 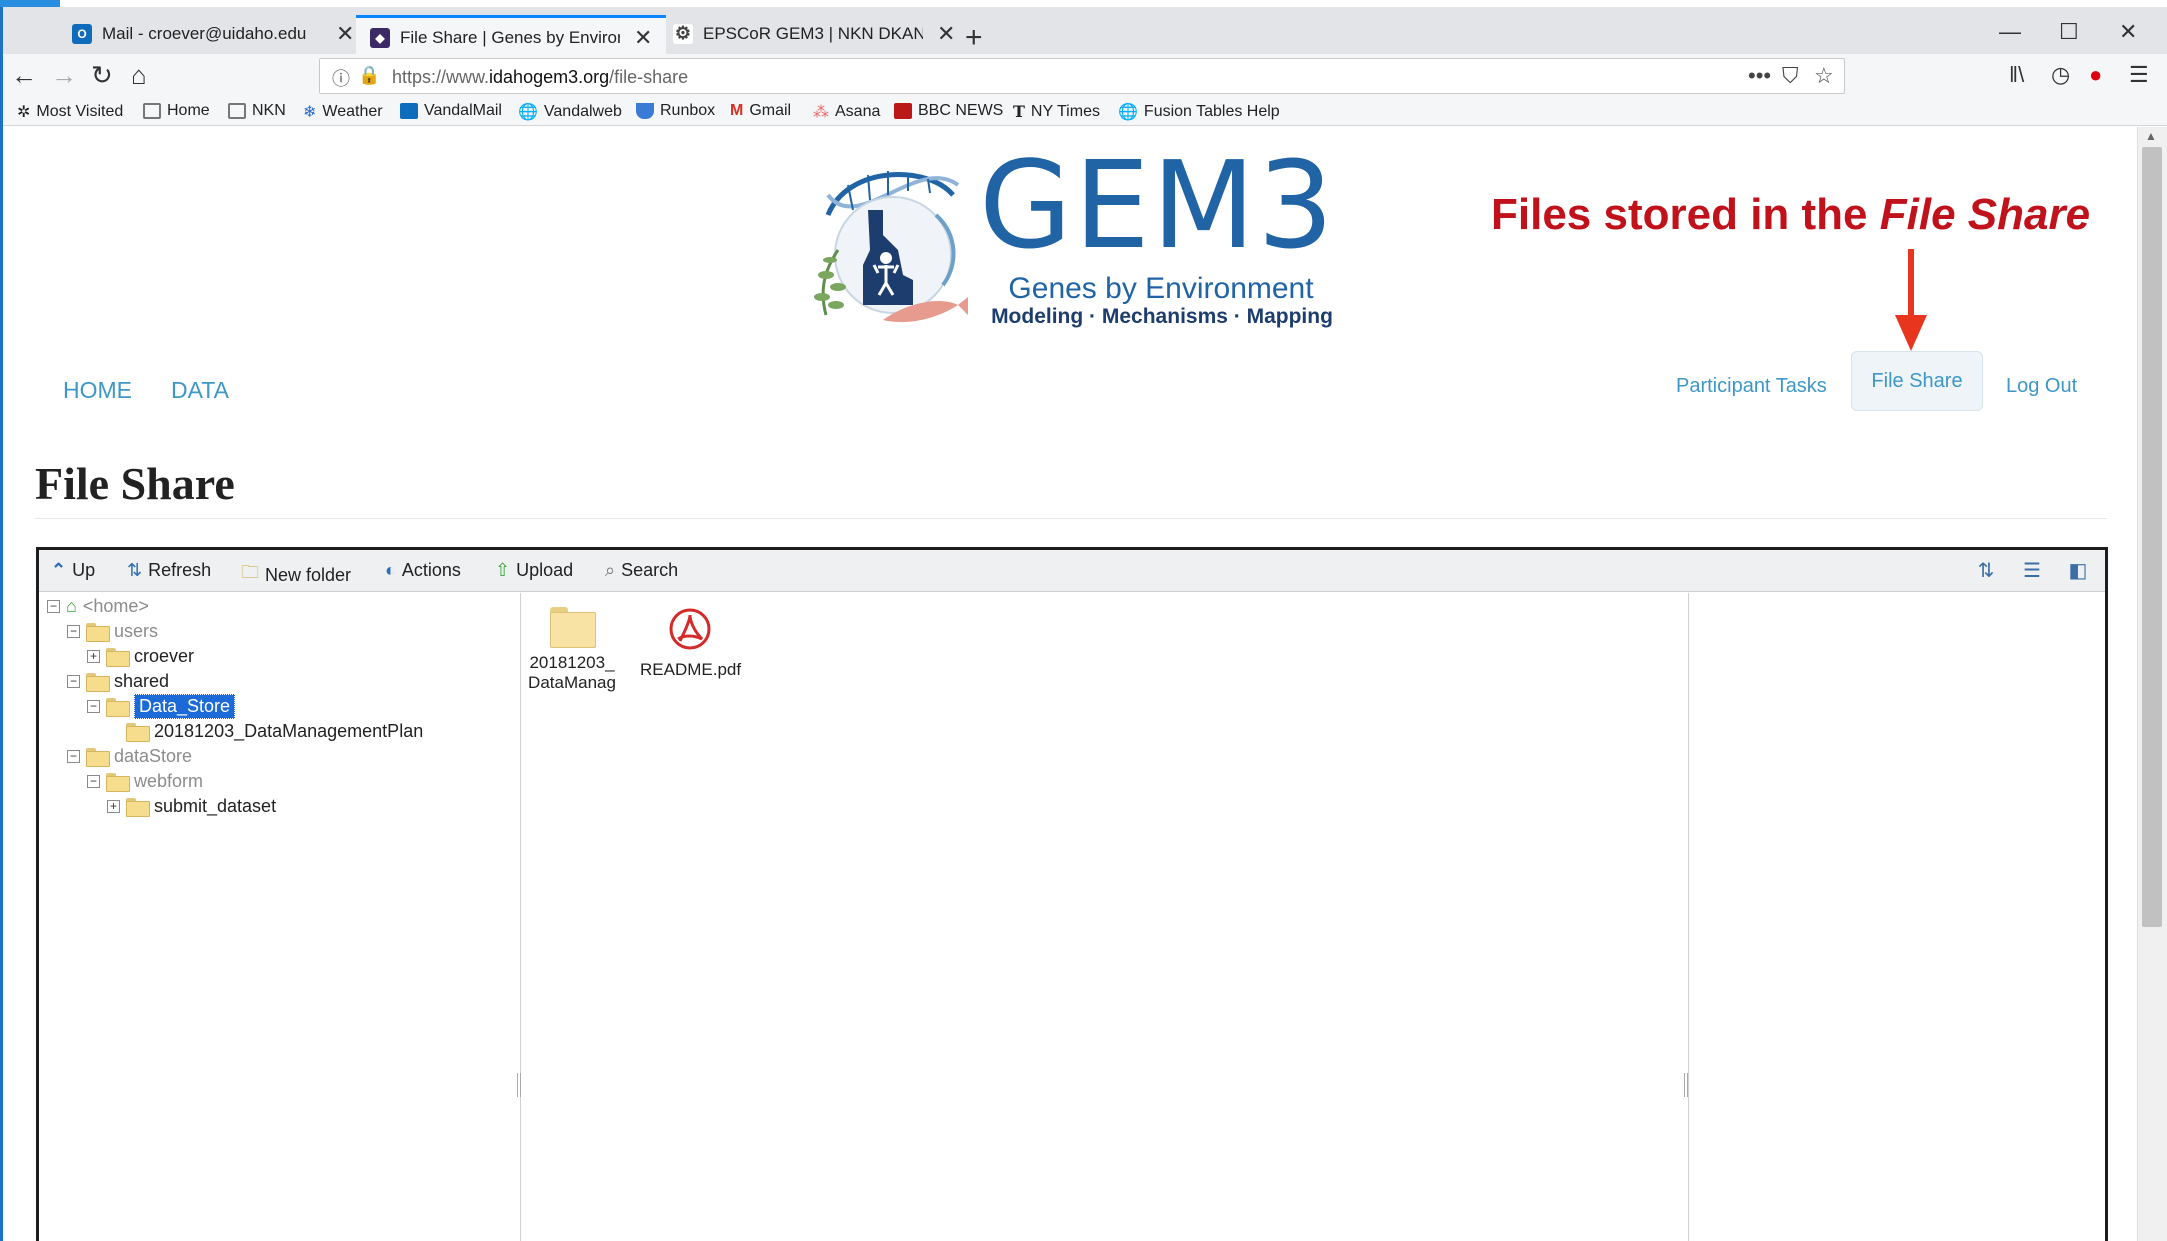 What do you see at coordinates (191, 806) in the screenshot?
I see `tree-node-submit-dataset: + submit_dataset` at bounding box center [191, 806].